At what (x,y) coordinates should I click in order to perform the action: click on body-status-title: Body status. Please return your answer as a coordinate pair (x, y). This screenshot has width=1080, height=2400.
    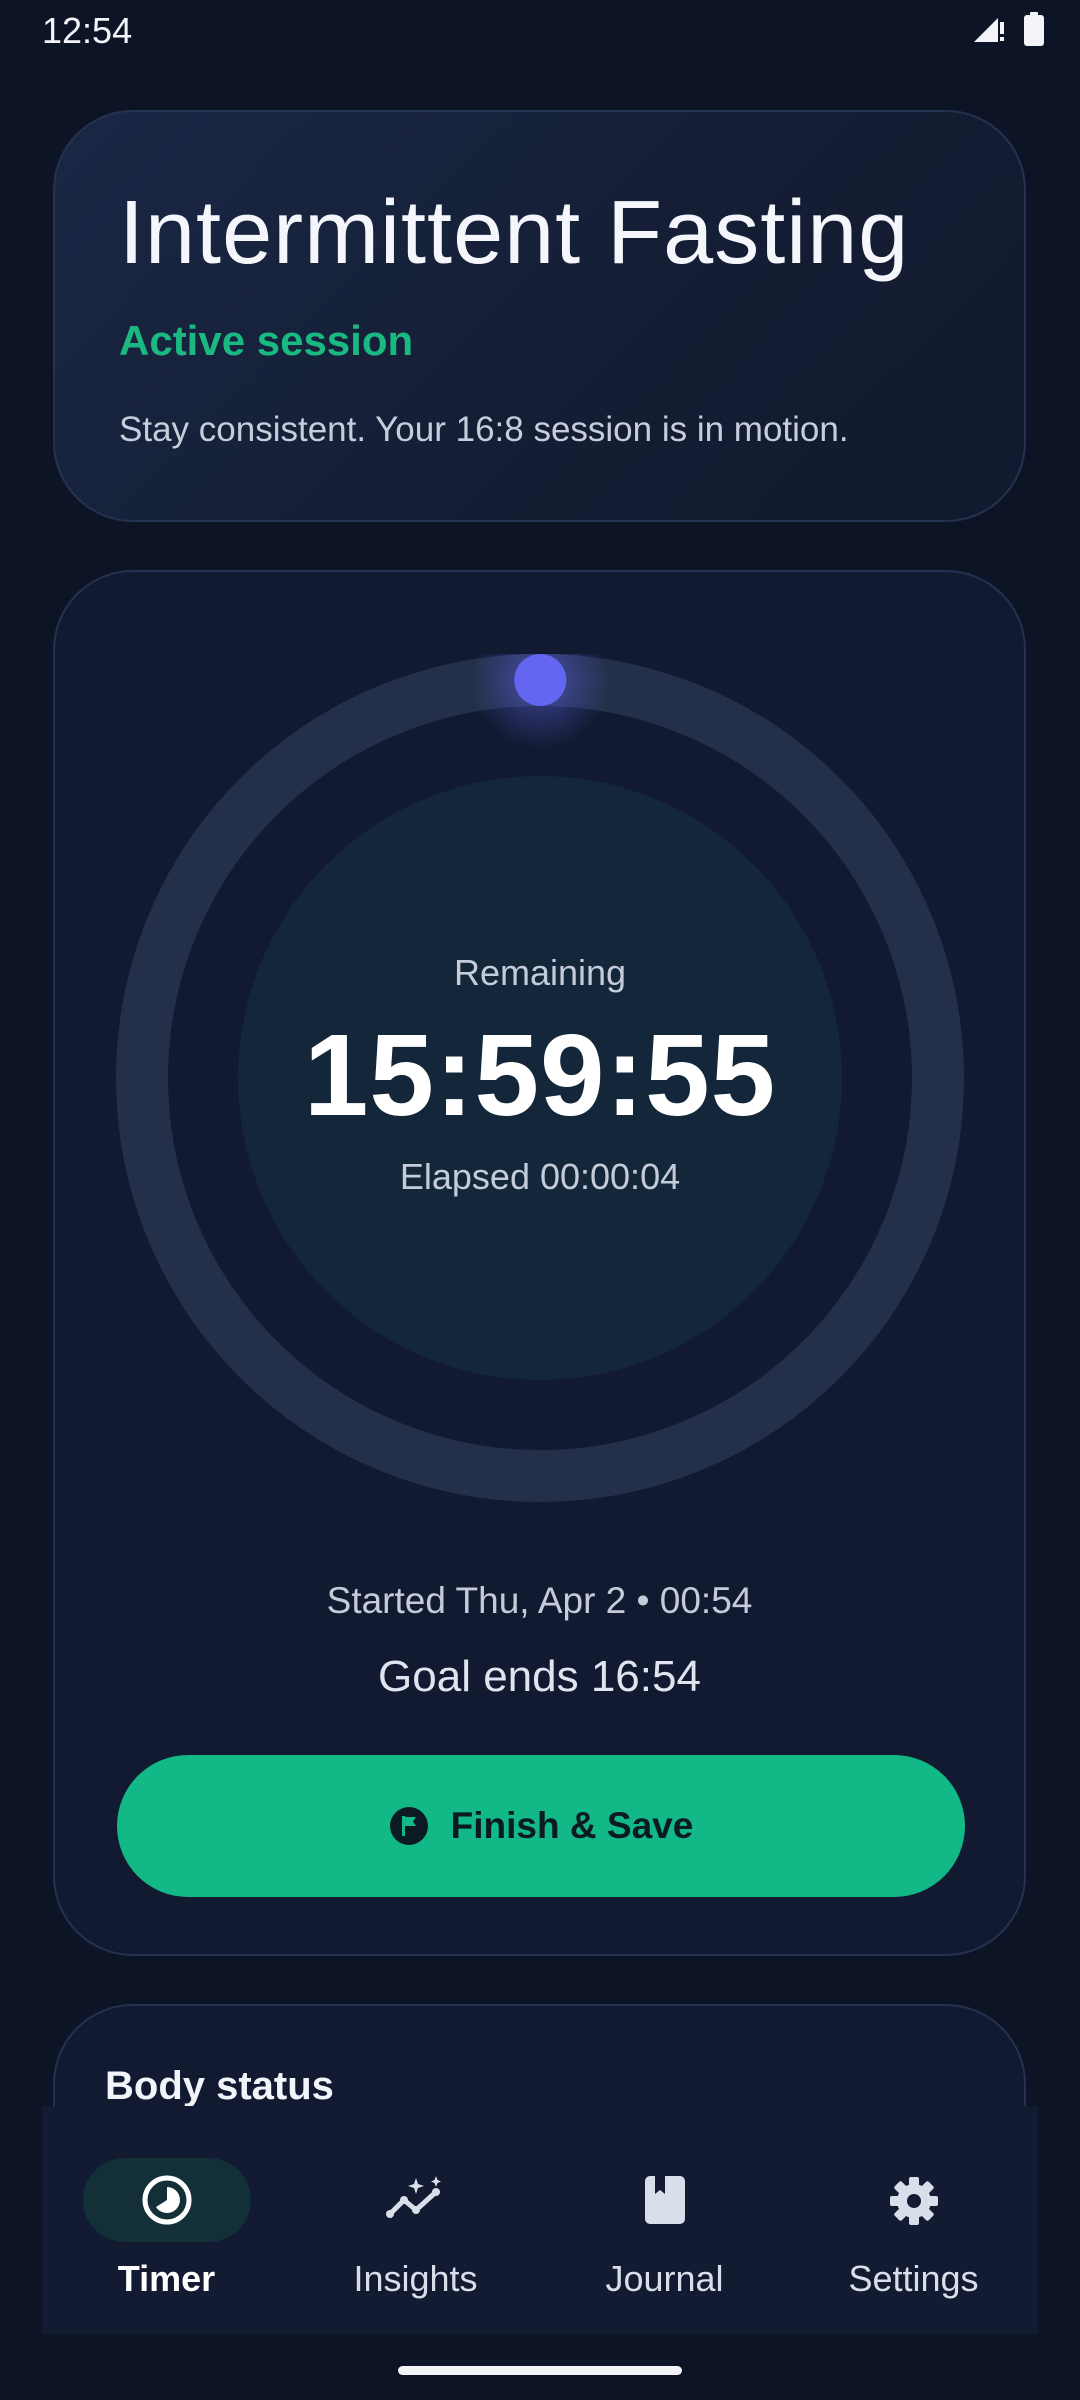
    Looking at the image, I should click on (219, 2086).